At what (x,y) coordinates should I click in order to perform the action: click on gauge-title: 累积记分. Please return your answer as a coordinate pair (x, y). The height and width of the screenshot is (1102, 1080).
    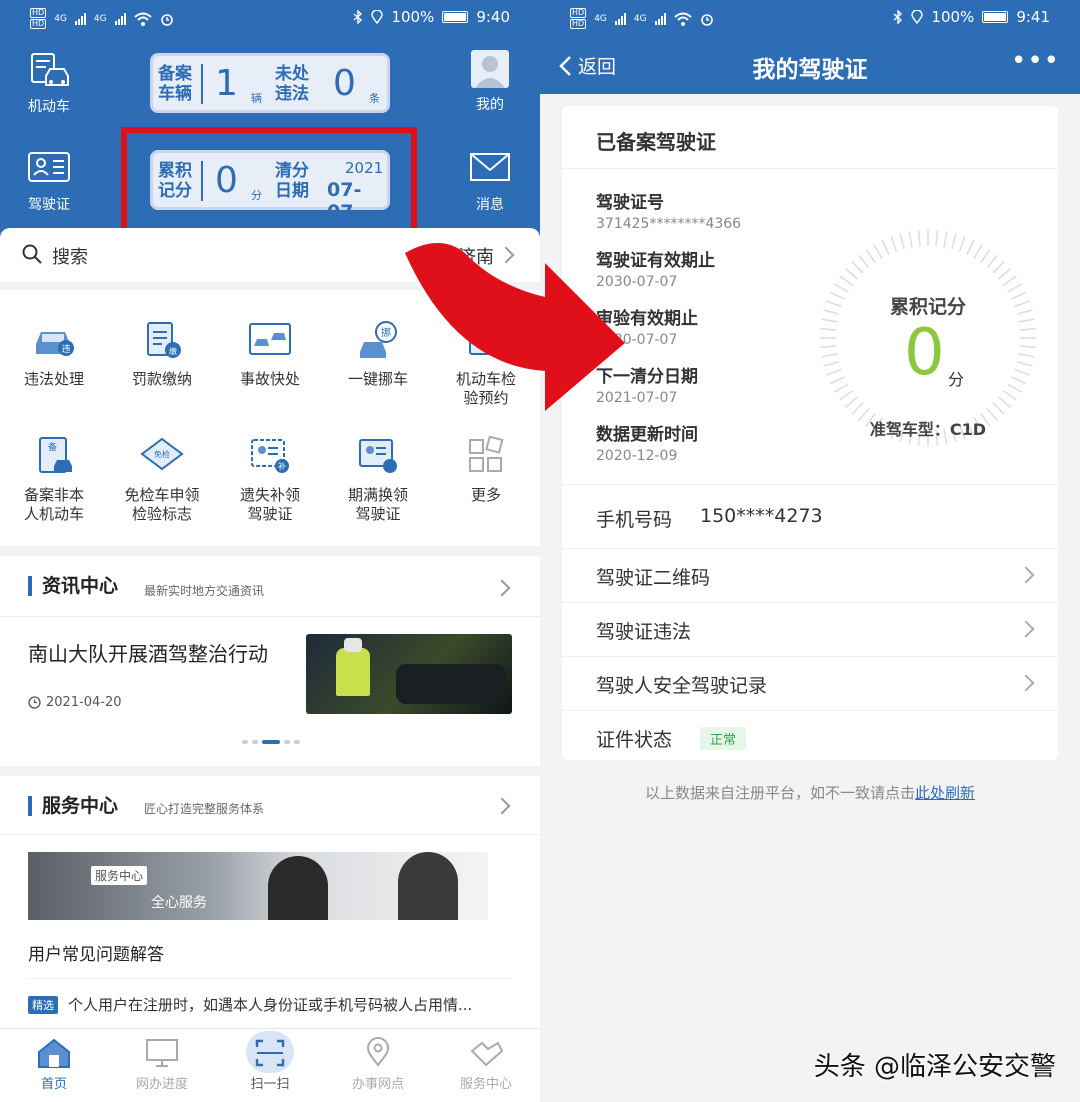
    Looking at the image, I should click on (927, 307).